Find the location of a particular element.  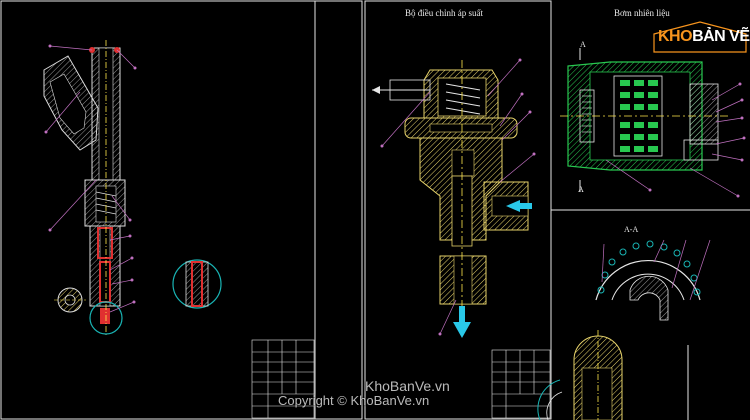

section-label: A-A is located at coordinates (631, 229).